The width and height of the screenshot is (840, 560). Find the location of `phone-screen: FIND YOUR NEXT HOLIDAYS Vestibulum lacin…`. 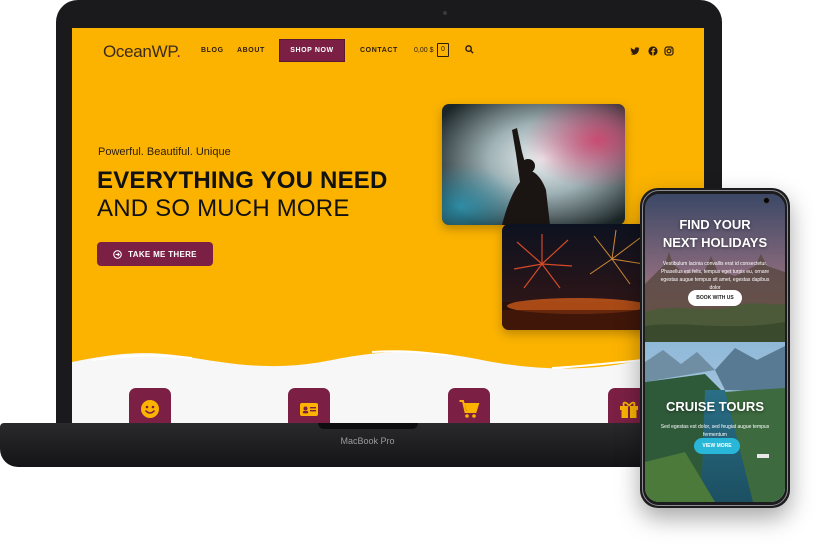

phone-screen: FIND YOUR NEXT HOLIDAYS Vestibulum lacin… is located at coordinates (715, 348).